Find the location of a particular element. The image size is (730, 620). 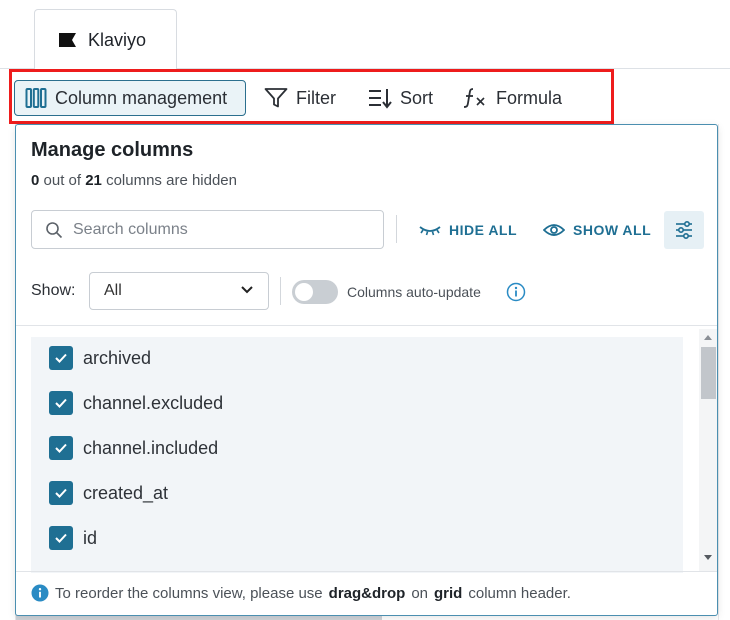

scroll-down-arrow-icon is located at coordinates (708, 558).